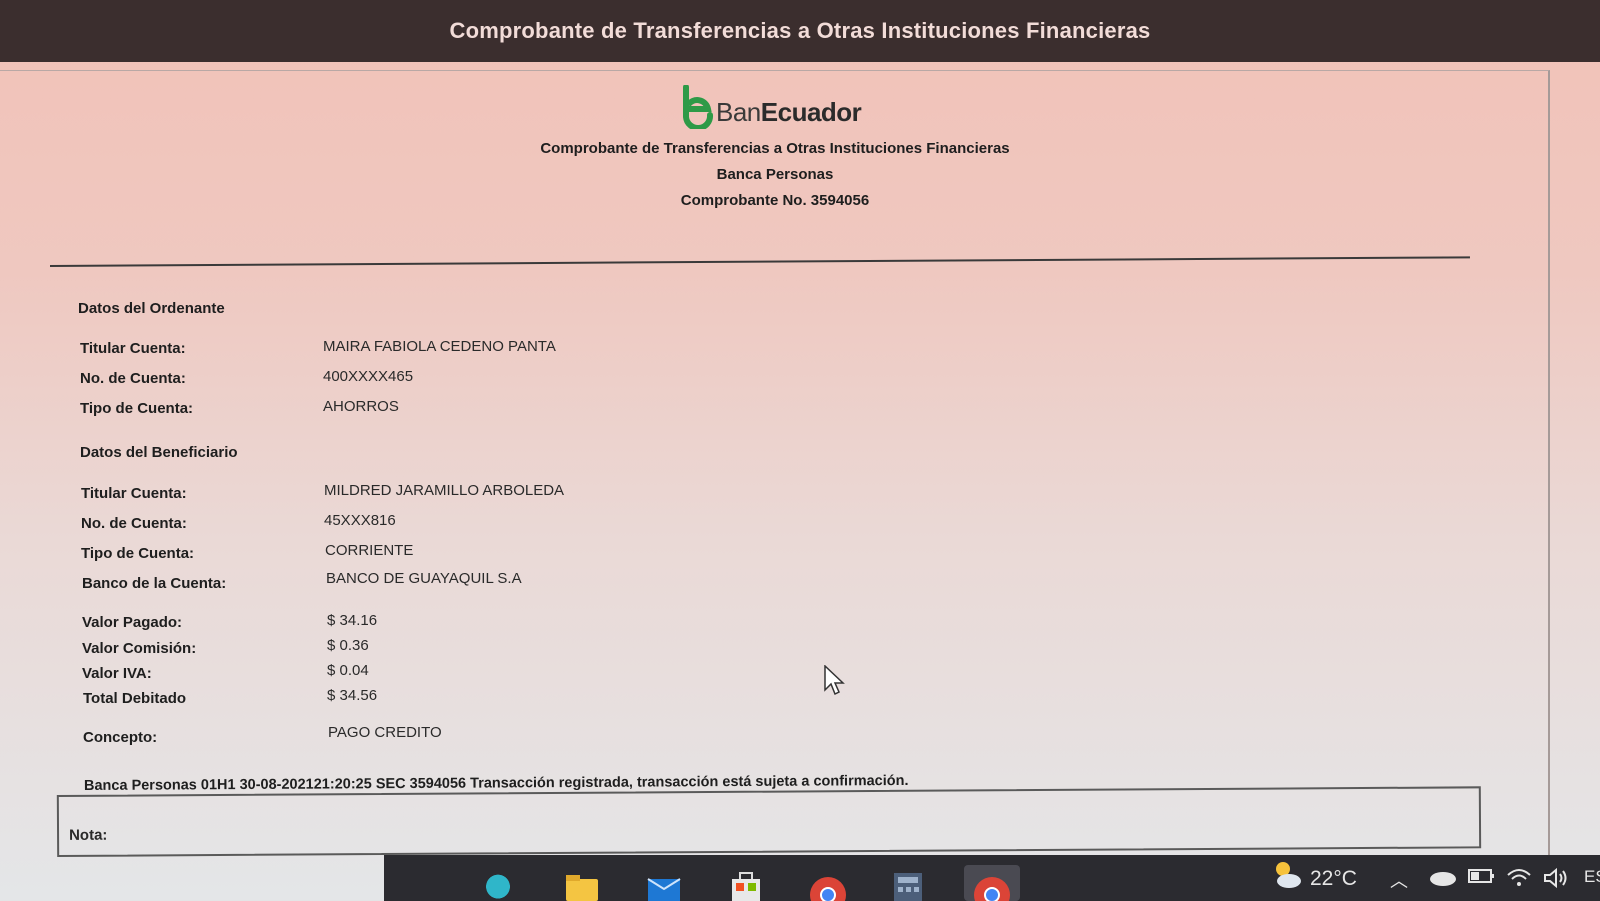  What do you see at coordinates (738, 112) in the screenshot?
I see `logo-text-ban: Ban` at bounding box center [738, 112].